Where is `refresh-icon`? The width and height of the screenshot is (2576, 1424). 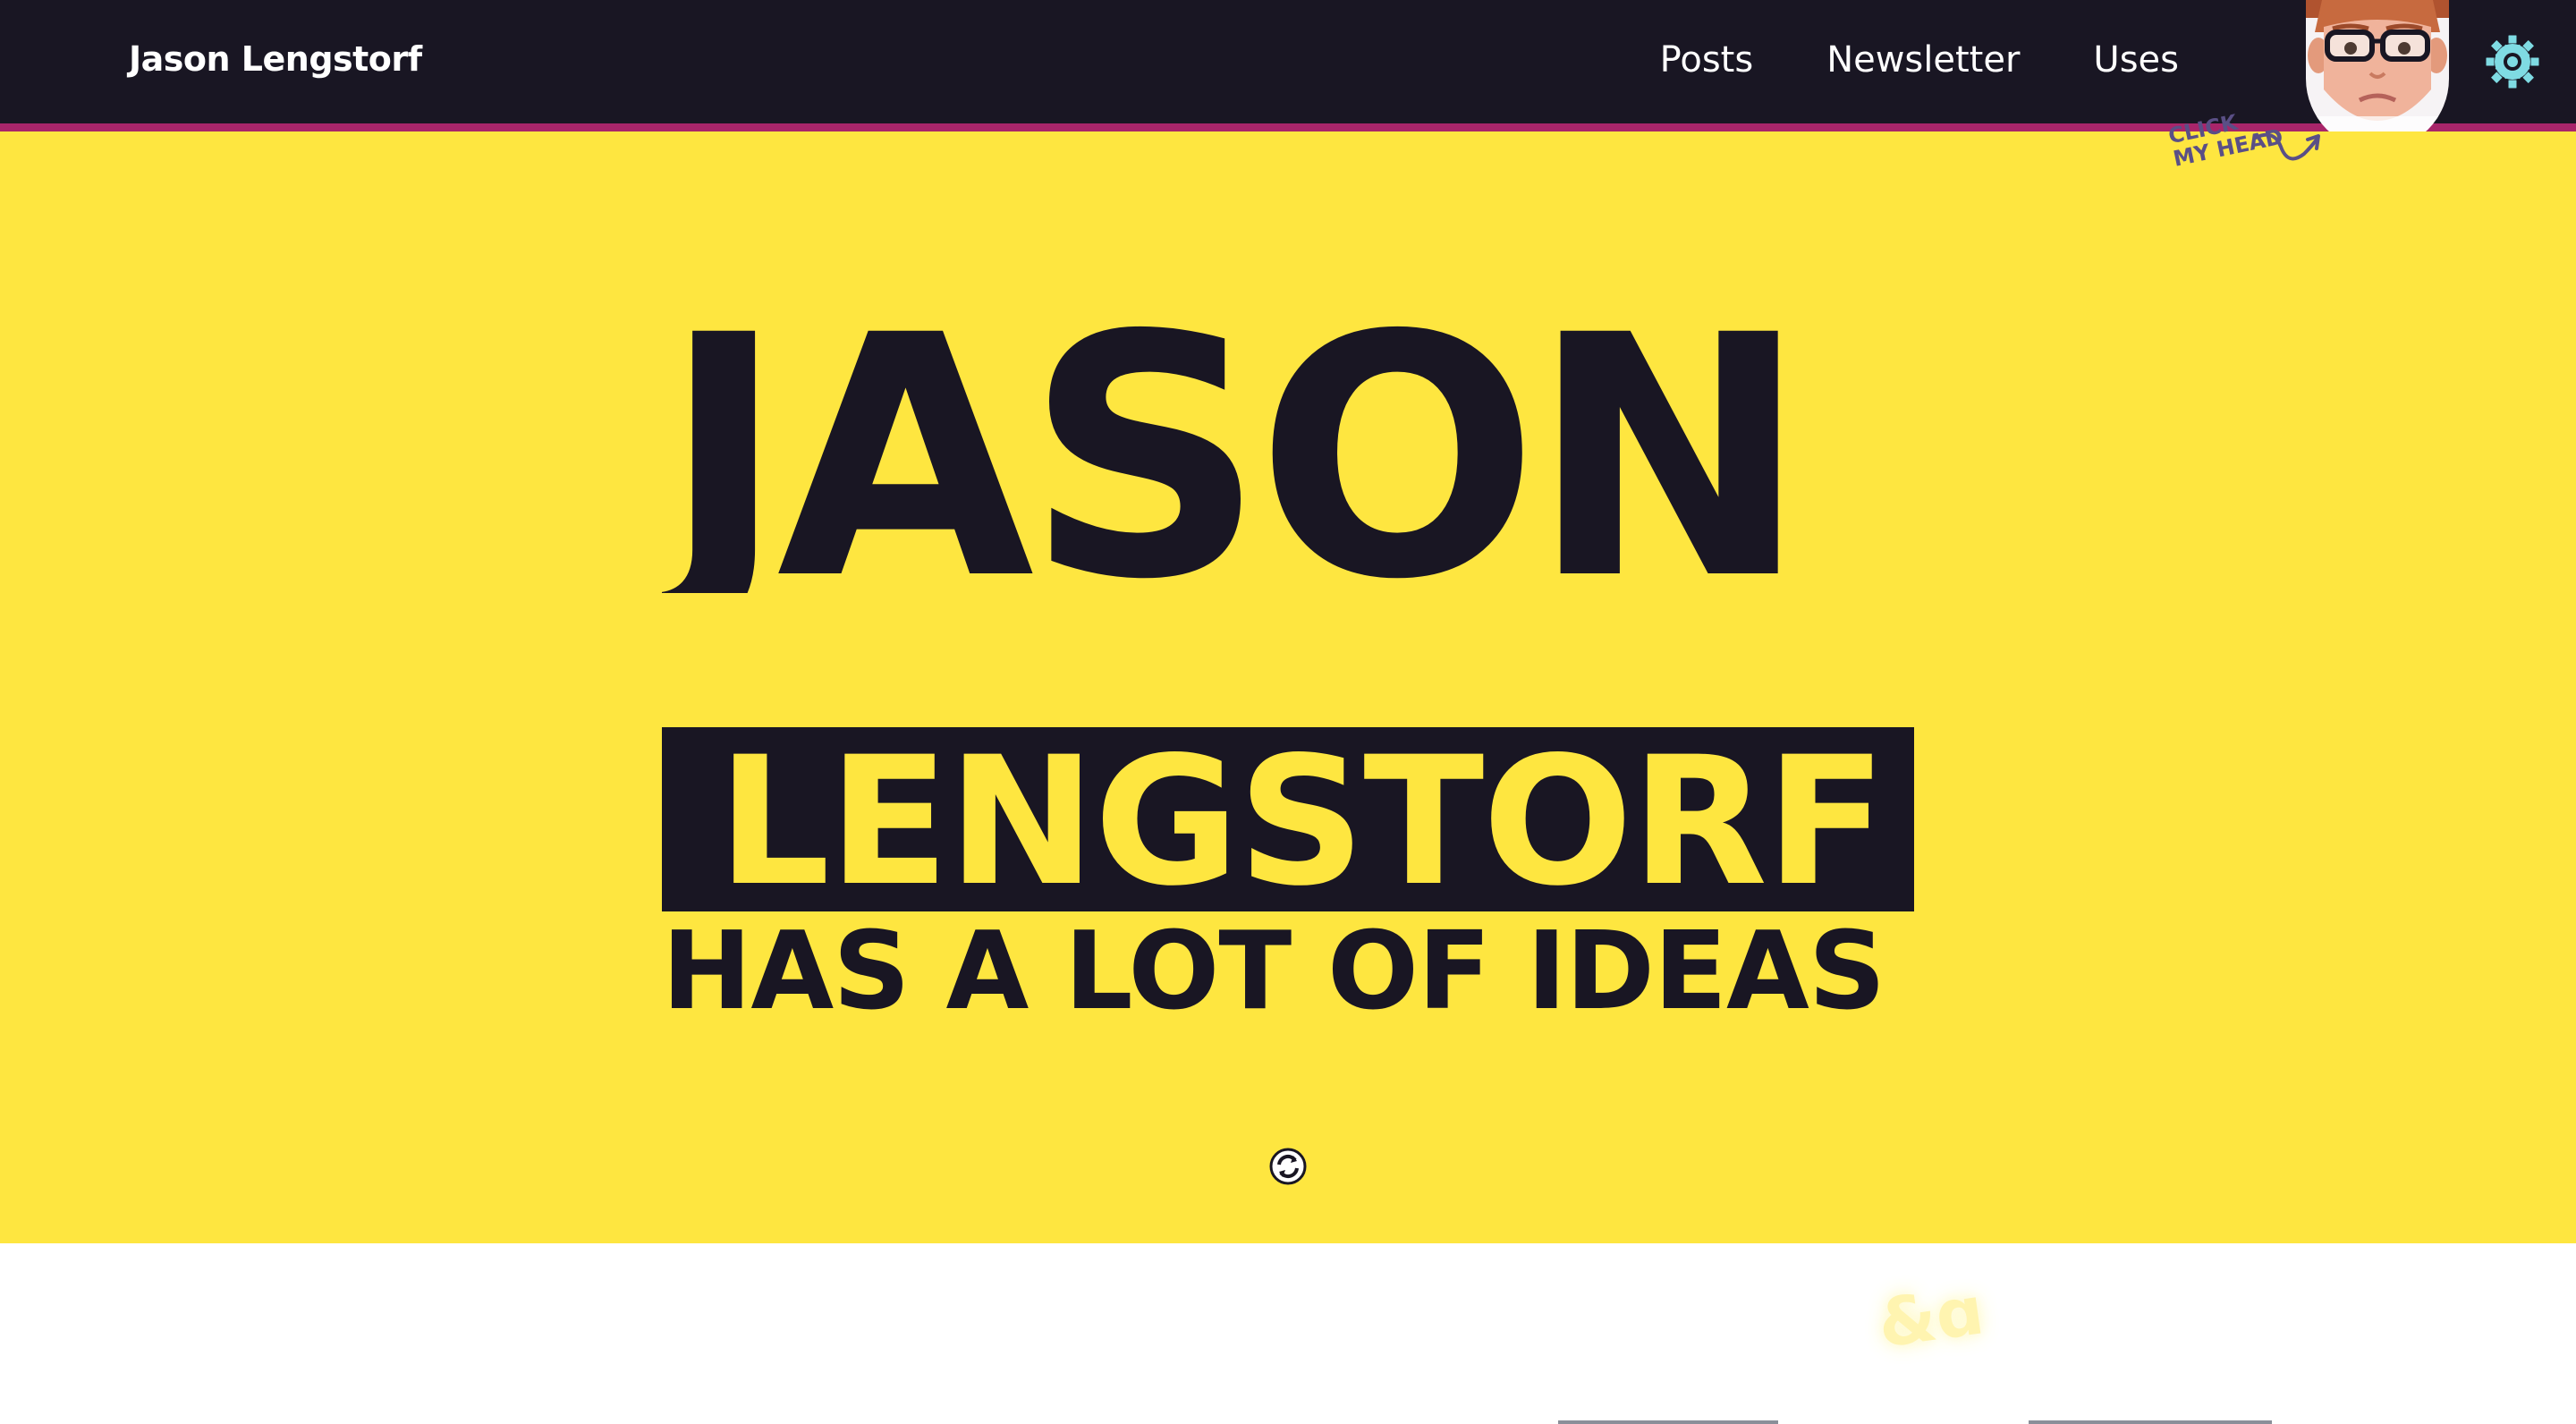 refresh-icon is located at coordinates (1288, 1166).